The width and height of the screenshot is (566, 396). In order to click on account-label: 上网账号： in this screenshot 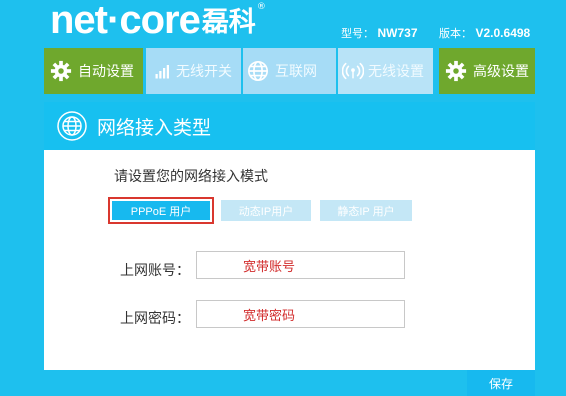, I will do `click(155, 271)`.